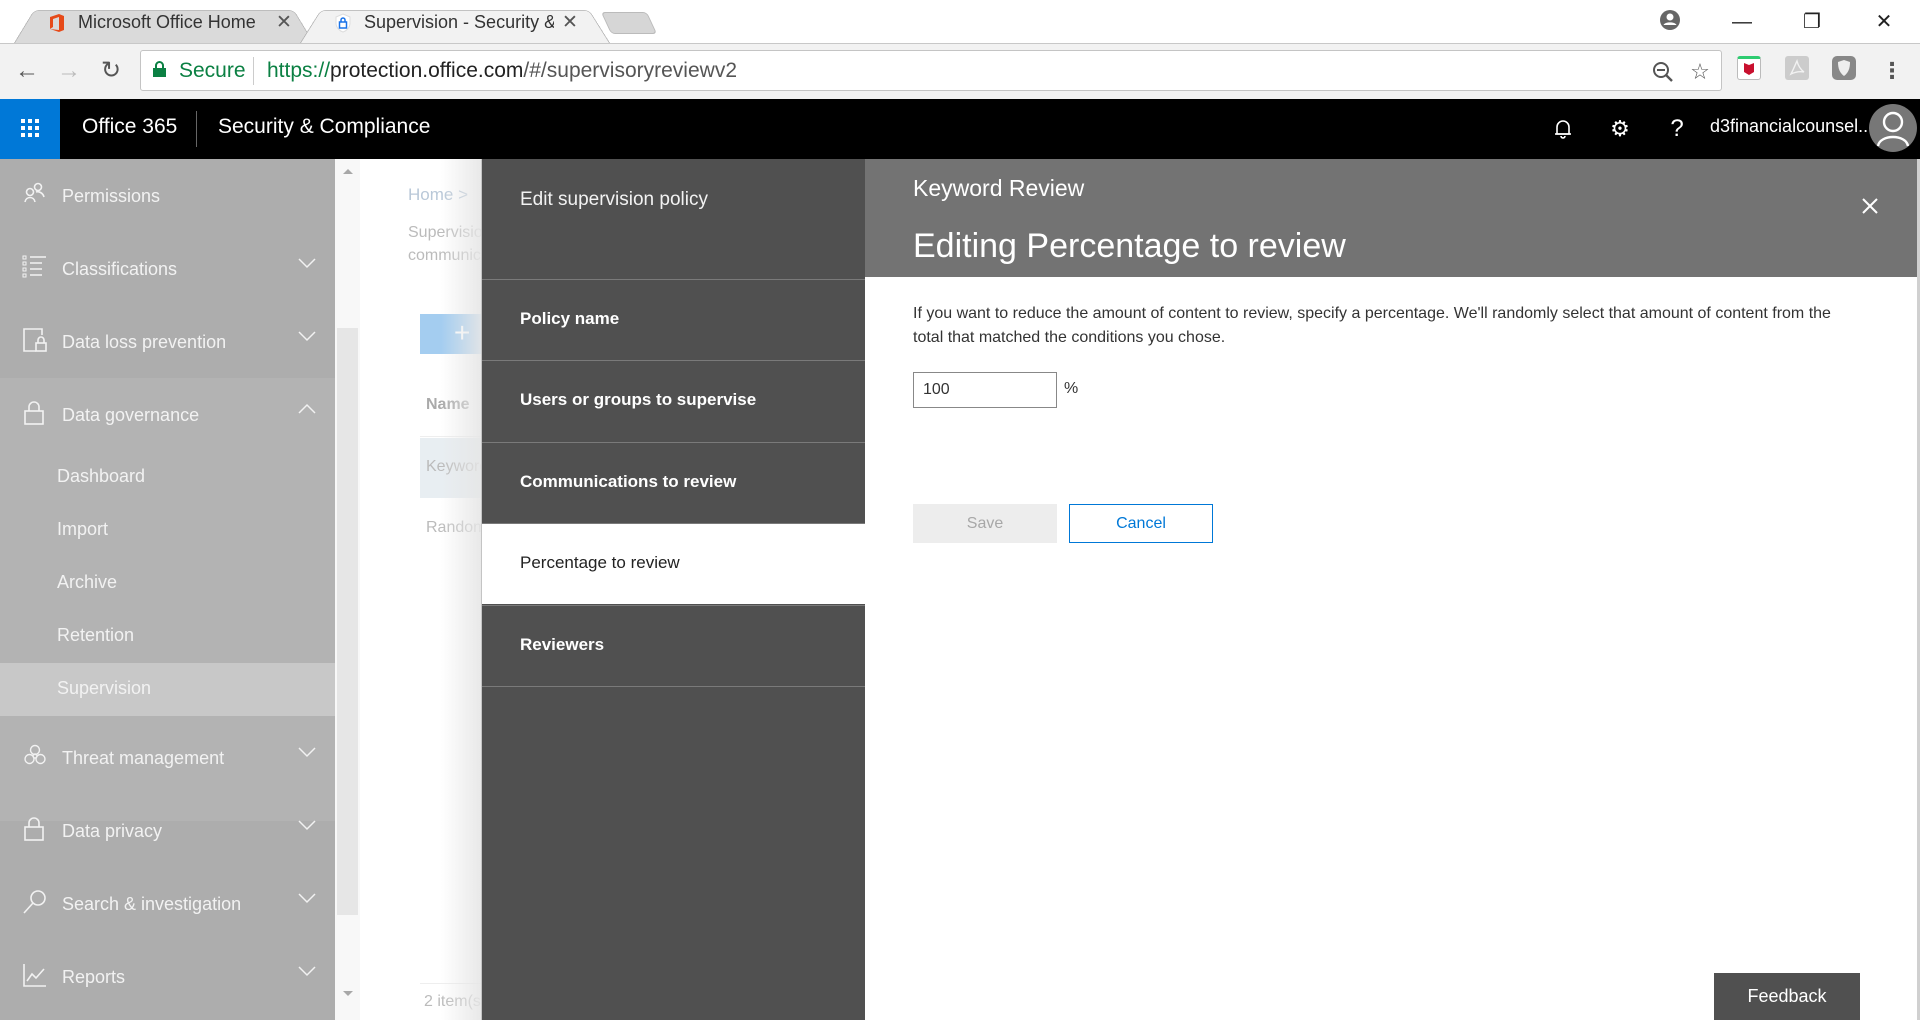 The width and height of the screenshot is (1920, 1020). Describe the element at coordinates (1700, 72) in the screenshot. I see `bookmark-star-icon: ☆` at that location.